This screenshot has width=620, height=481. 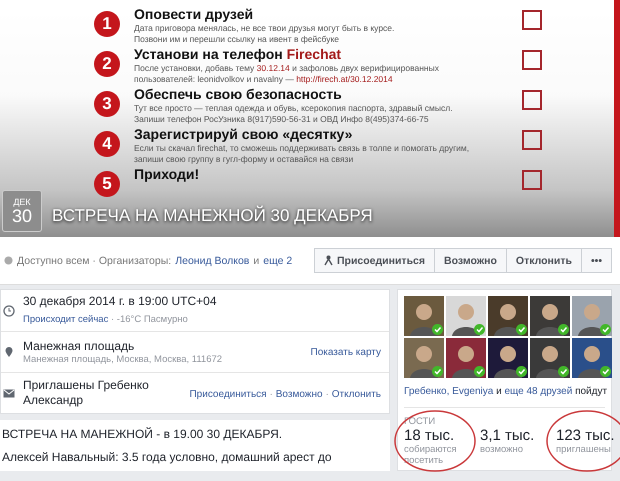 What do you see at coordinates (244, 134) in the screenshot?
I see `step-title: Зарегистрируй свою «десятку»` at bounding box center [244, 134].